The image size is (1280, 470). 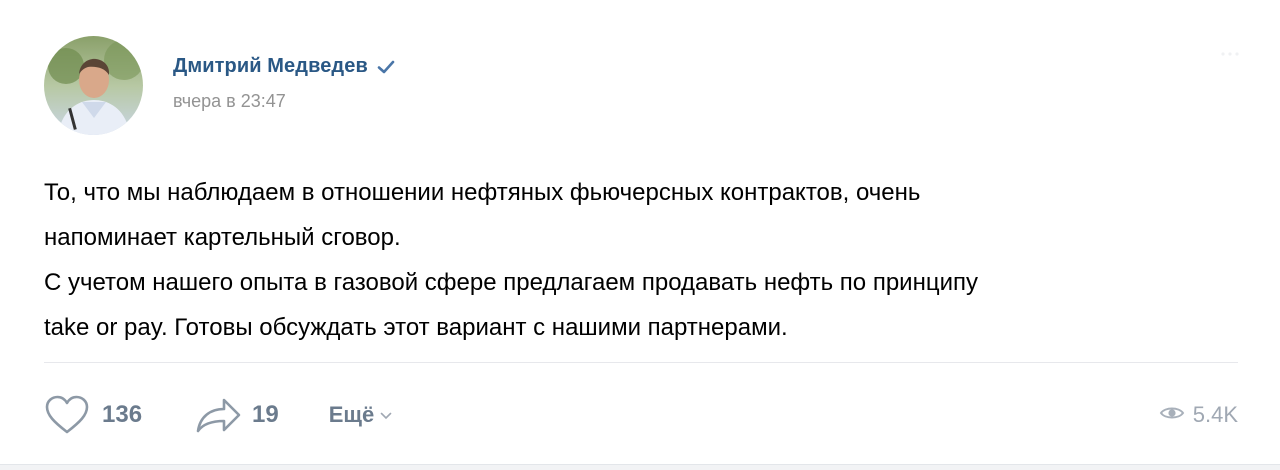 I want to click on chevron-down-icon, so click(x=386, y=416).